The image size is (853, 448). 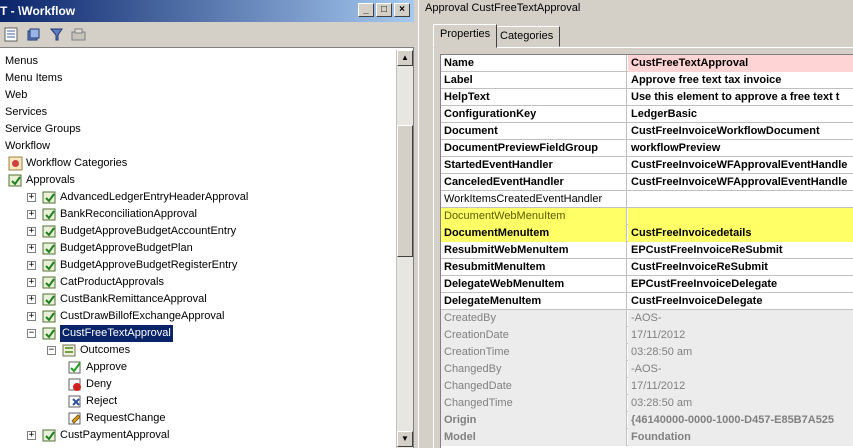 I want to click on tree-node: Menu Items, so click(x=198, y=78).